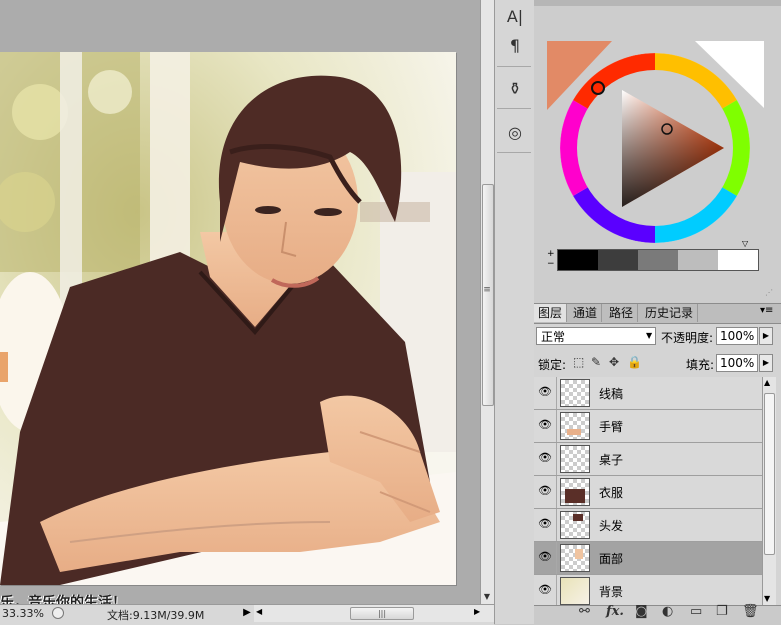  What do you see at coordinates (737, 363) in the screenshot?
I see `fill-field: 100%` at bounding box center [737, 363].